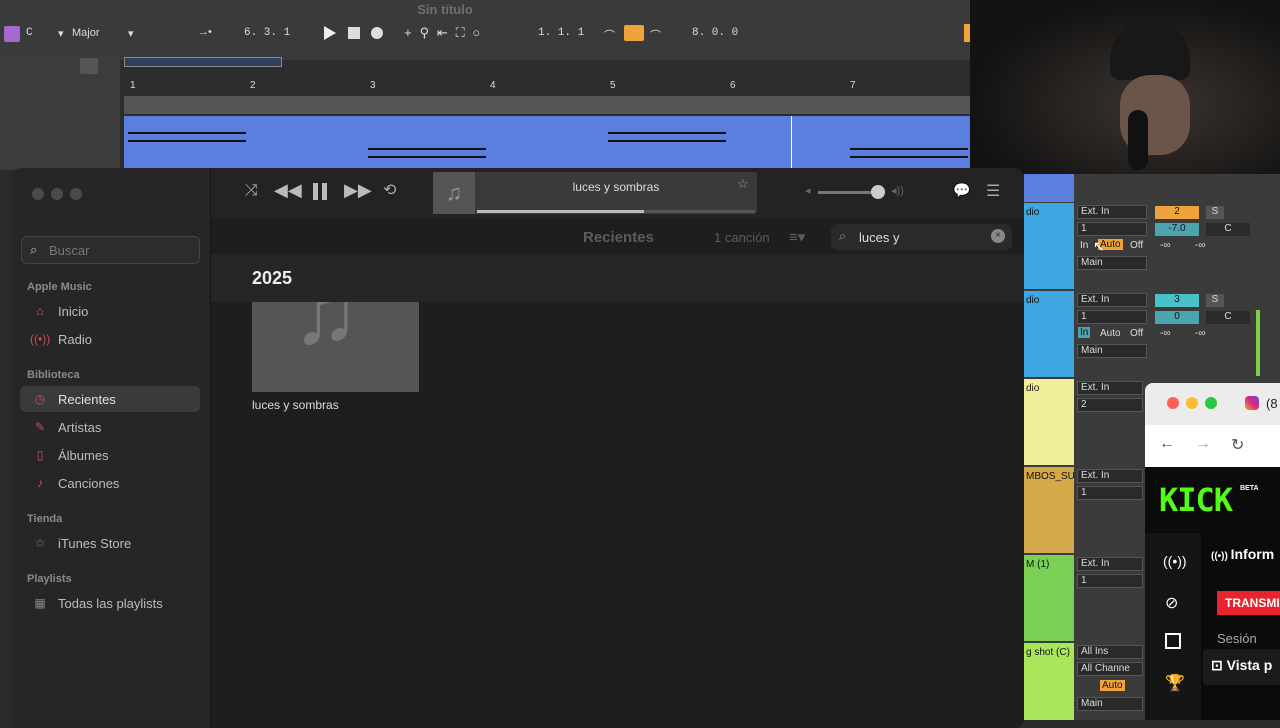 This screenshot has width=1280, height=728. What do you see at coordinates (1196, 500) in the screenshot?
I see `kick-logo: KICK` at bounding box center [1196, 500].